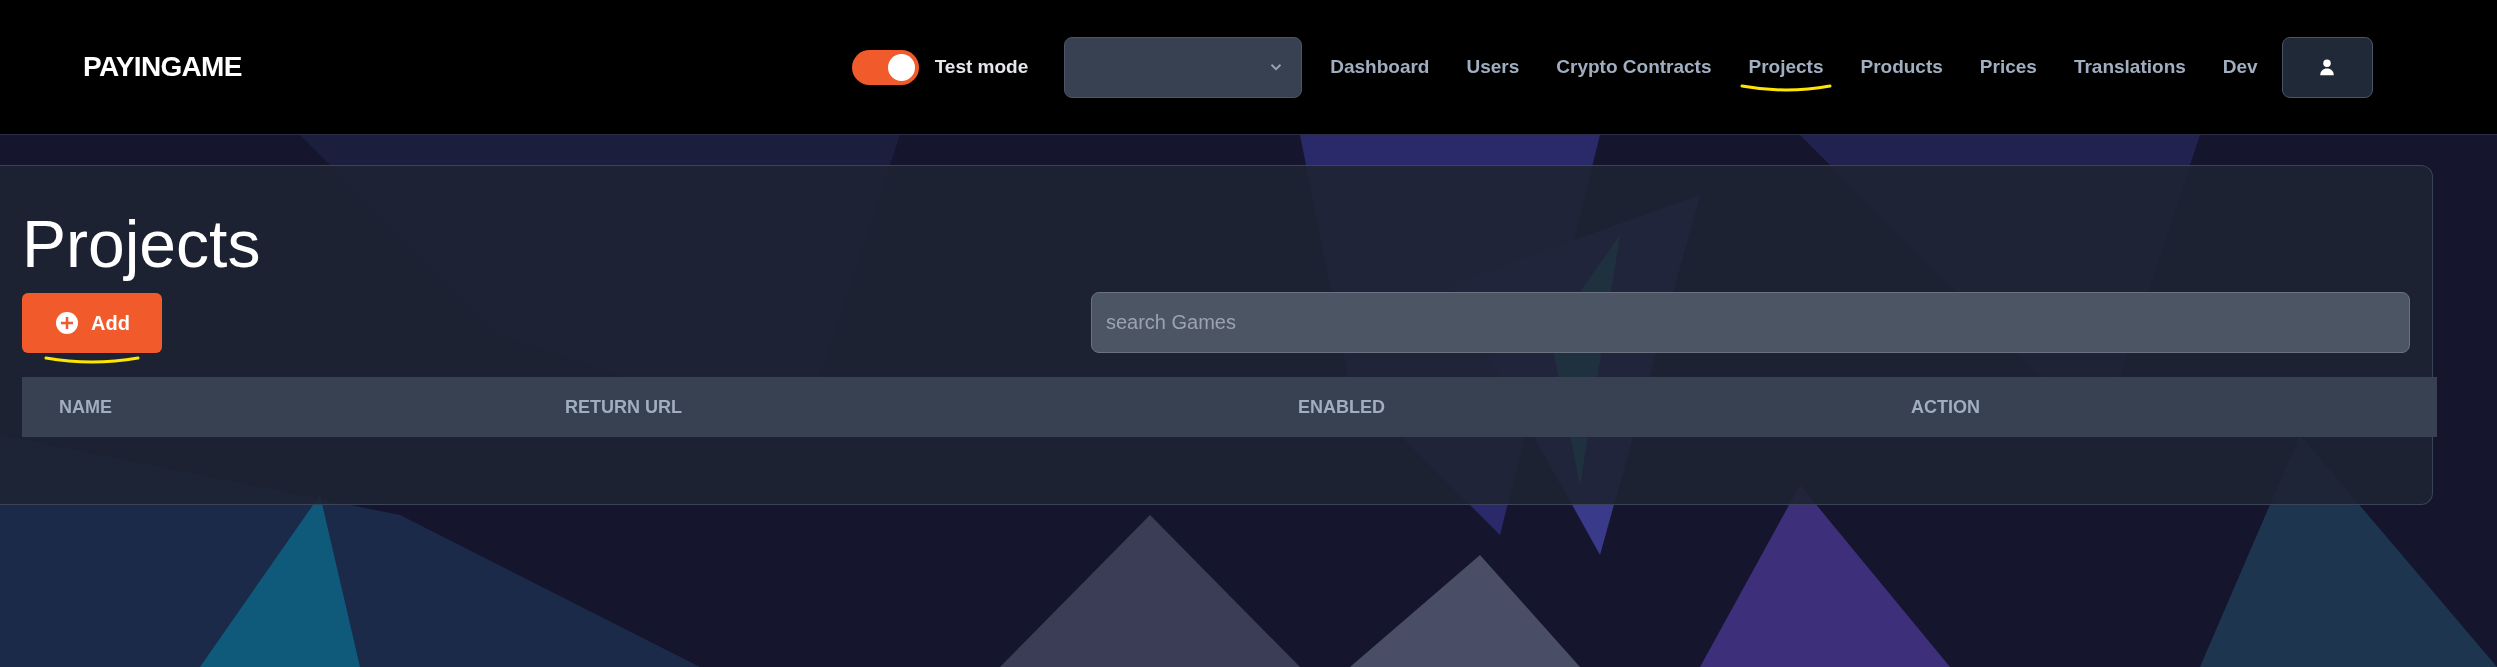 The image size is (2497, 667). What do you see at coordinates (1945, 406) in the screenshot?
I see `column-header: ACTION` at bounding box center [1945, 406].